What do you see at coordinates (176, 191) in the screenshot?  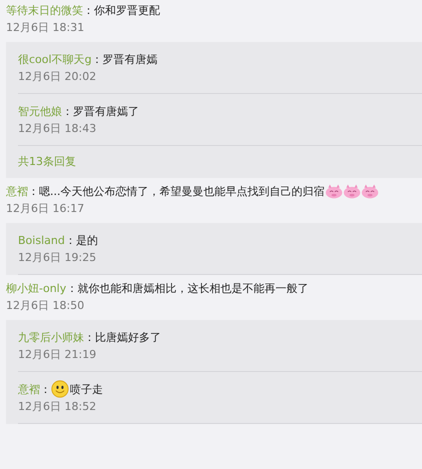 I see `comment-text: ：嗯...今天他公布恋情了，希望曼曼也能早点找到自己的归宿` at bounding box center [176, 191].